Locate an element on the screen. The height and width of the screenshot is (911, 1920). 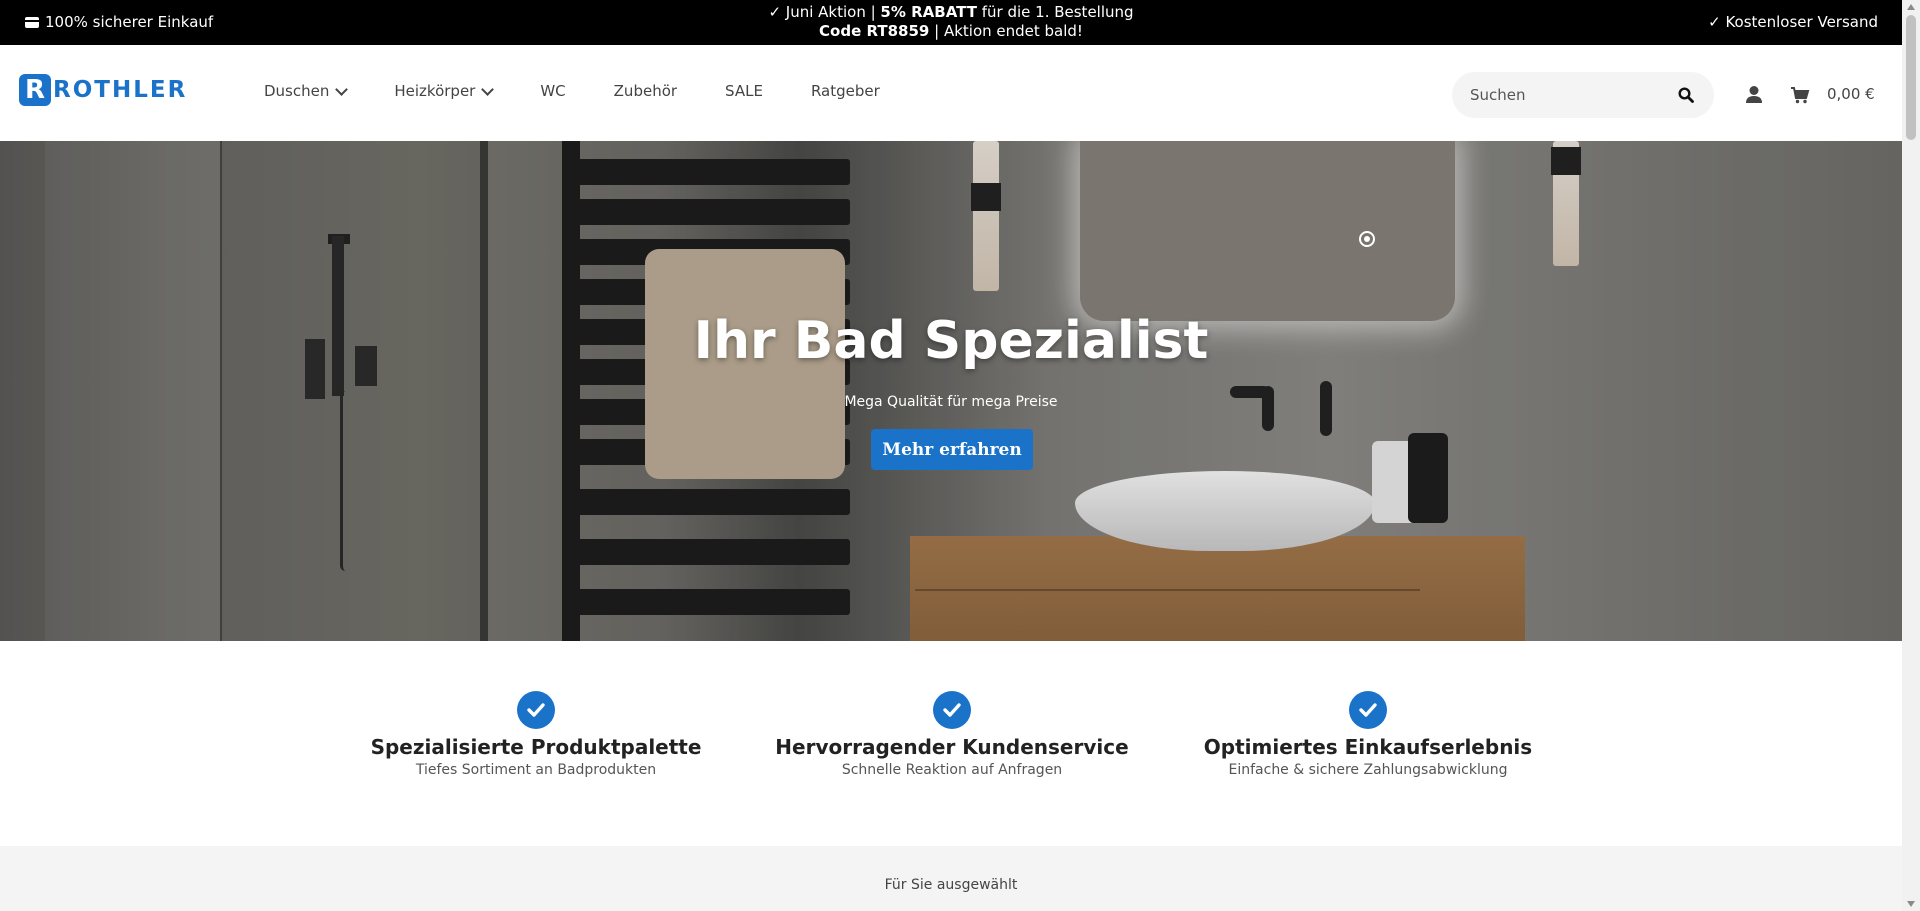
search-input is located at coordinates (1570, 95).